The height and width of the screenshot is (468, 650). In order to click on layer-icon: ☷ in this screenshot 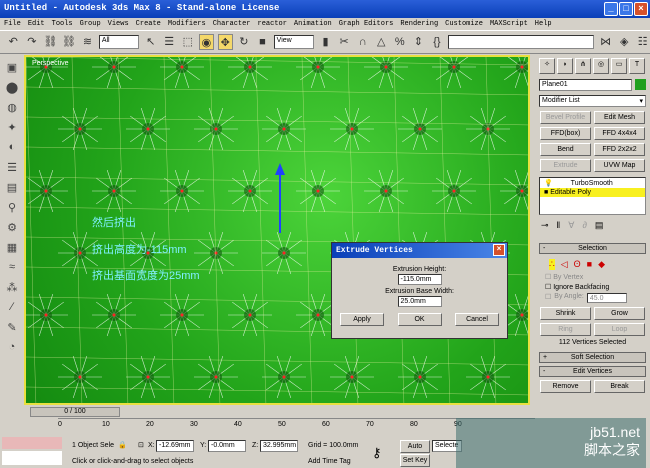, I will do `click(642, 42)`.